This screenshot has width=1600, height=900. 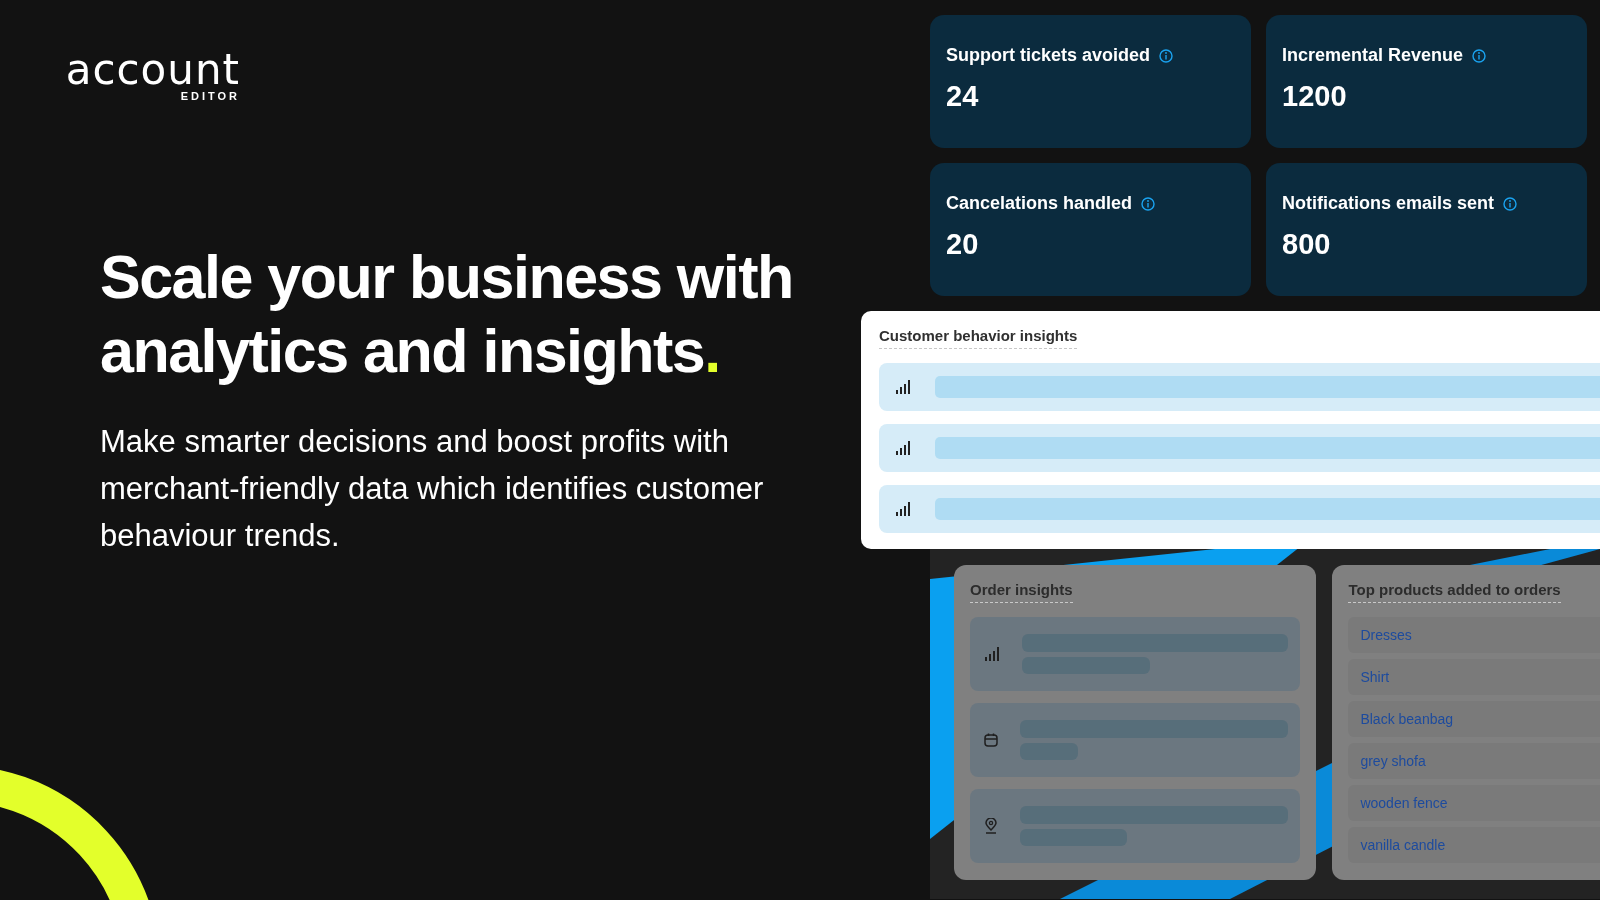 I want to click on headline: Scale your business with analytics and insights., so click(x=447, y=314).